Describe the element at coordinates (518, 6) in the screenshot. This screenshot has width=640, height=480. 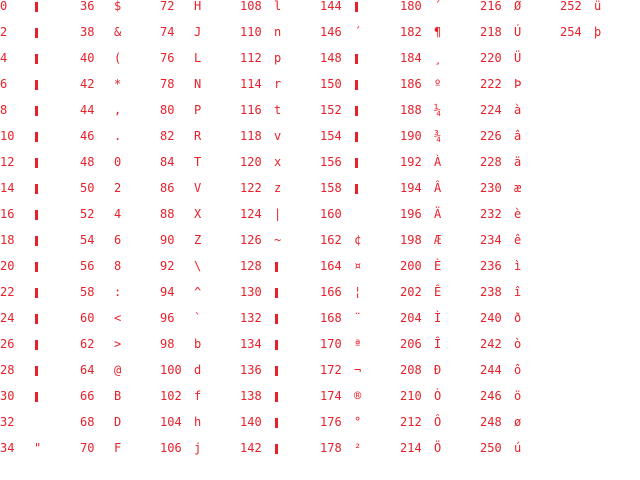
I see `character-glyph: Ø` at that location.